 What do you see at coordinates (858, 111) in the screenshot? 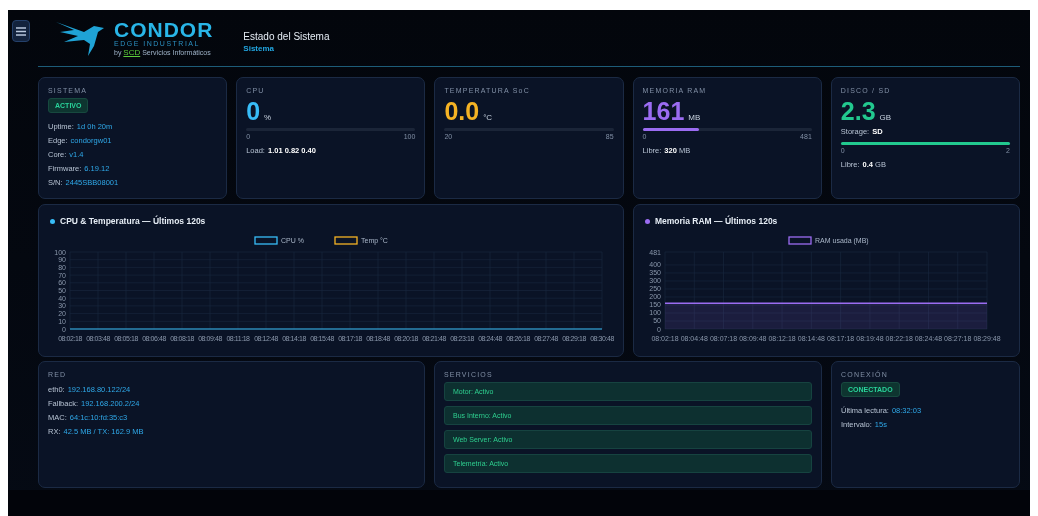
I see `metric-value: 2.3` at bounding box center [858, 111].